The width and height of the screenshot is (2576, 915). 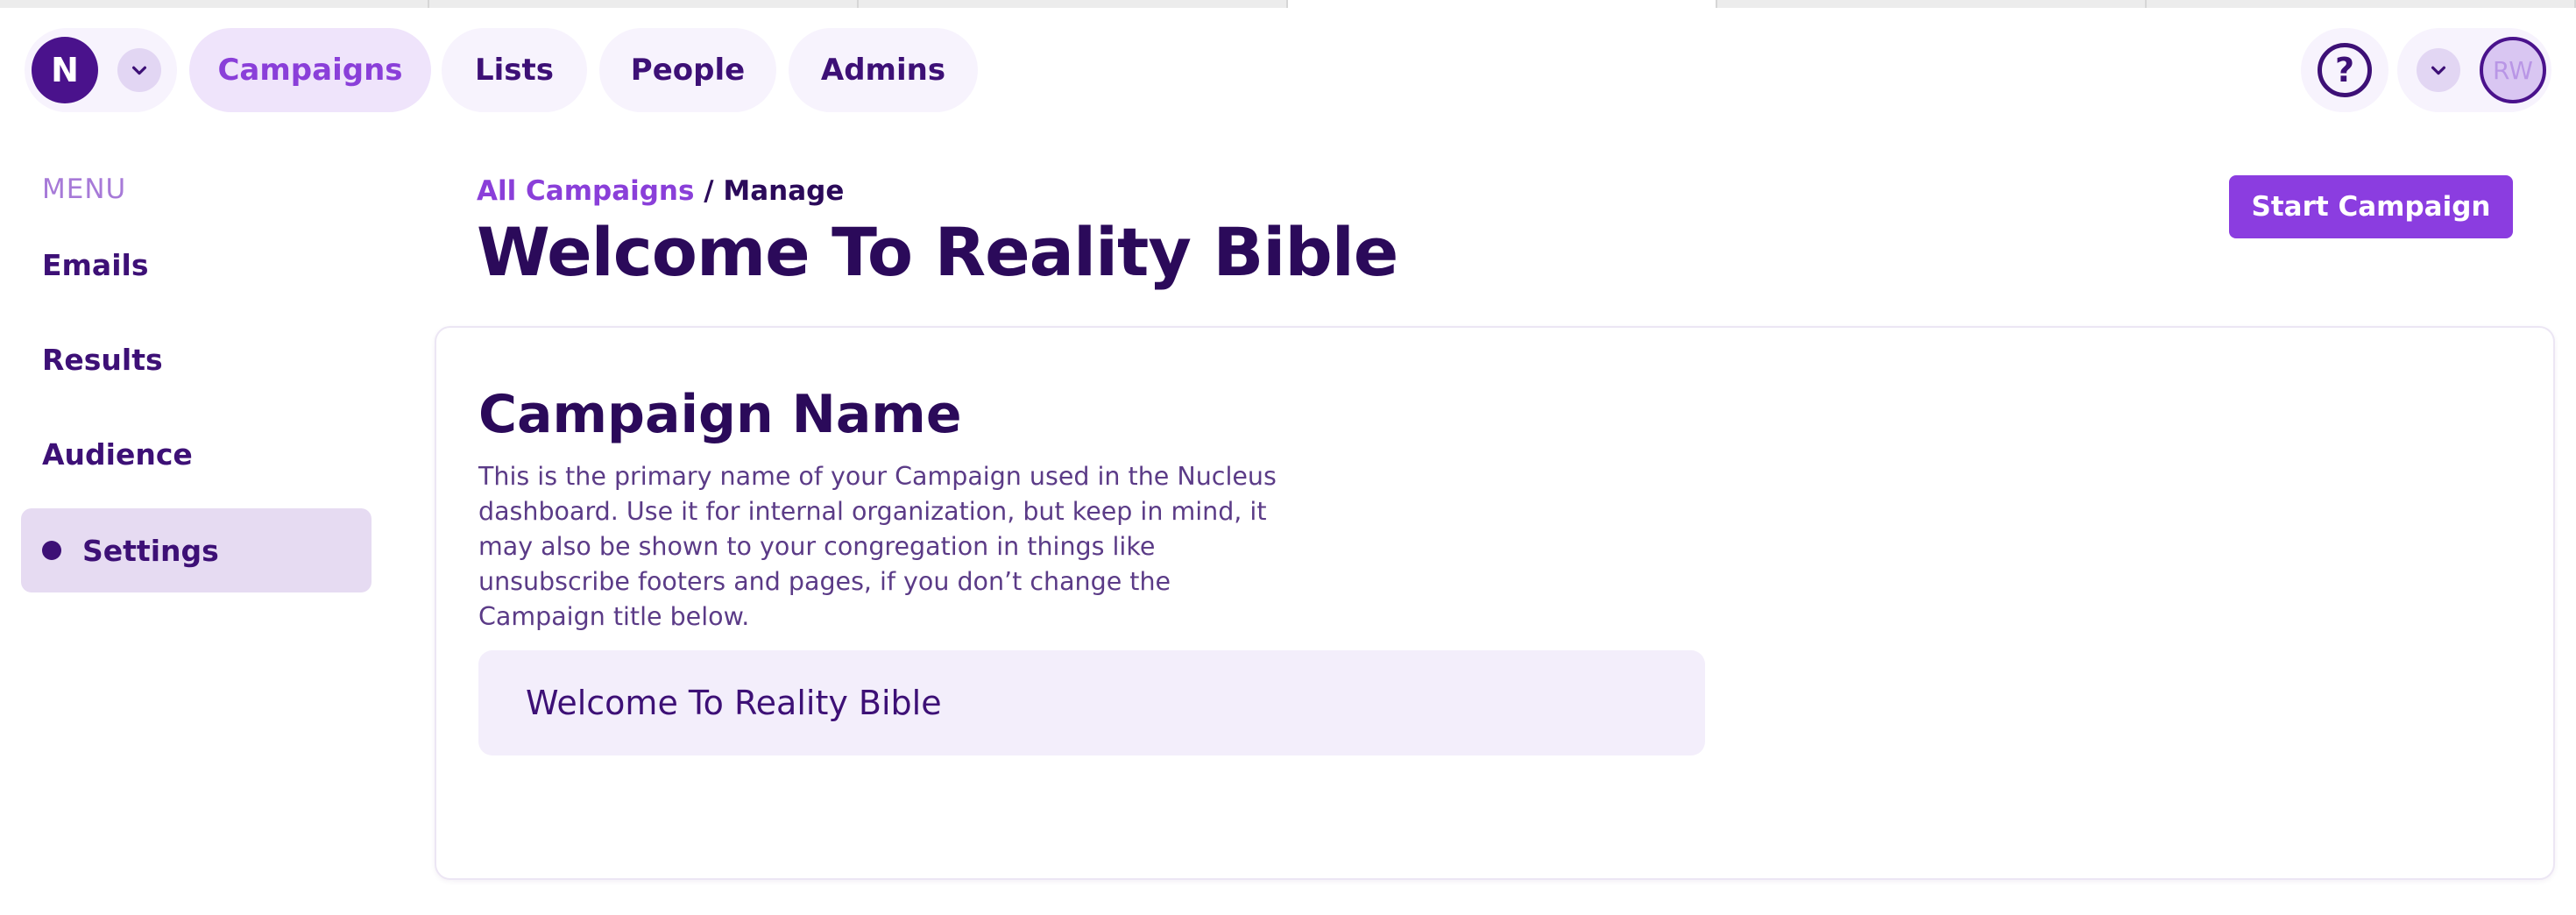 I want to click on browser-tab-strip, so click(x=1288, y=4).